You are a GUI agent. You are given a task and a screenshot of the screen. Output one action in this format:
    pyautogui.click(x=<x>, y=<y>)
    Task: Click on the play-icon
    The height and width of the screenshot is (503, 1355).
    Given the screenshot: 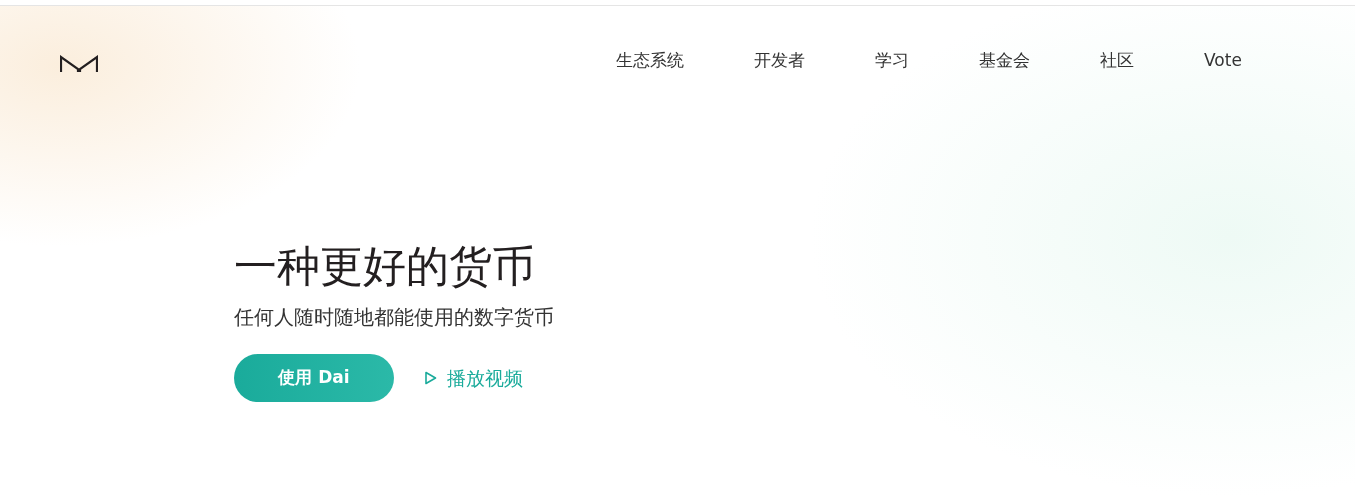 What is the action you would take?
    pyautogui.click(x=430, y=378)
    